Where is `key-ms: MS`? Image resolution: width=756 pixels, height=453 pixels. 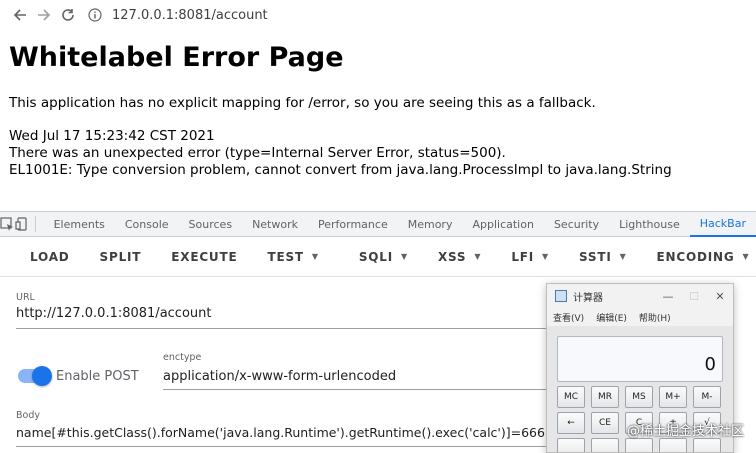
key-ms: MS is located at coordinates (639, 397).